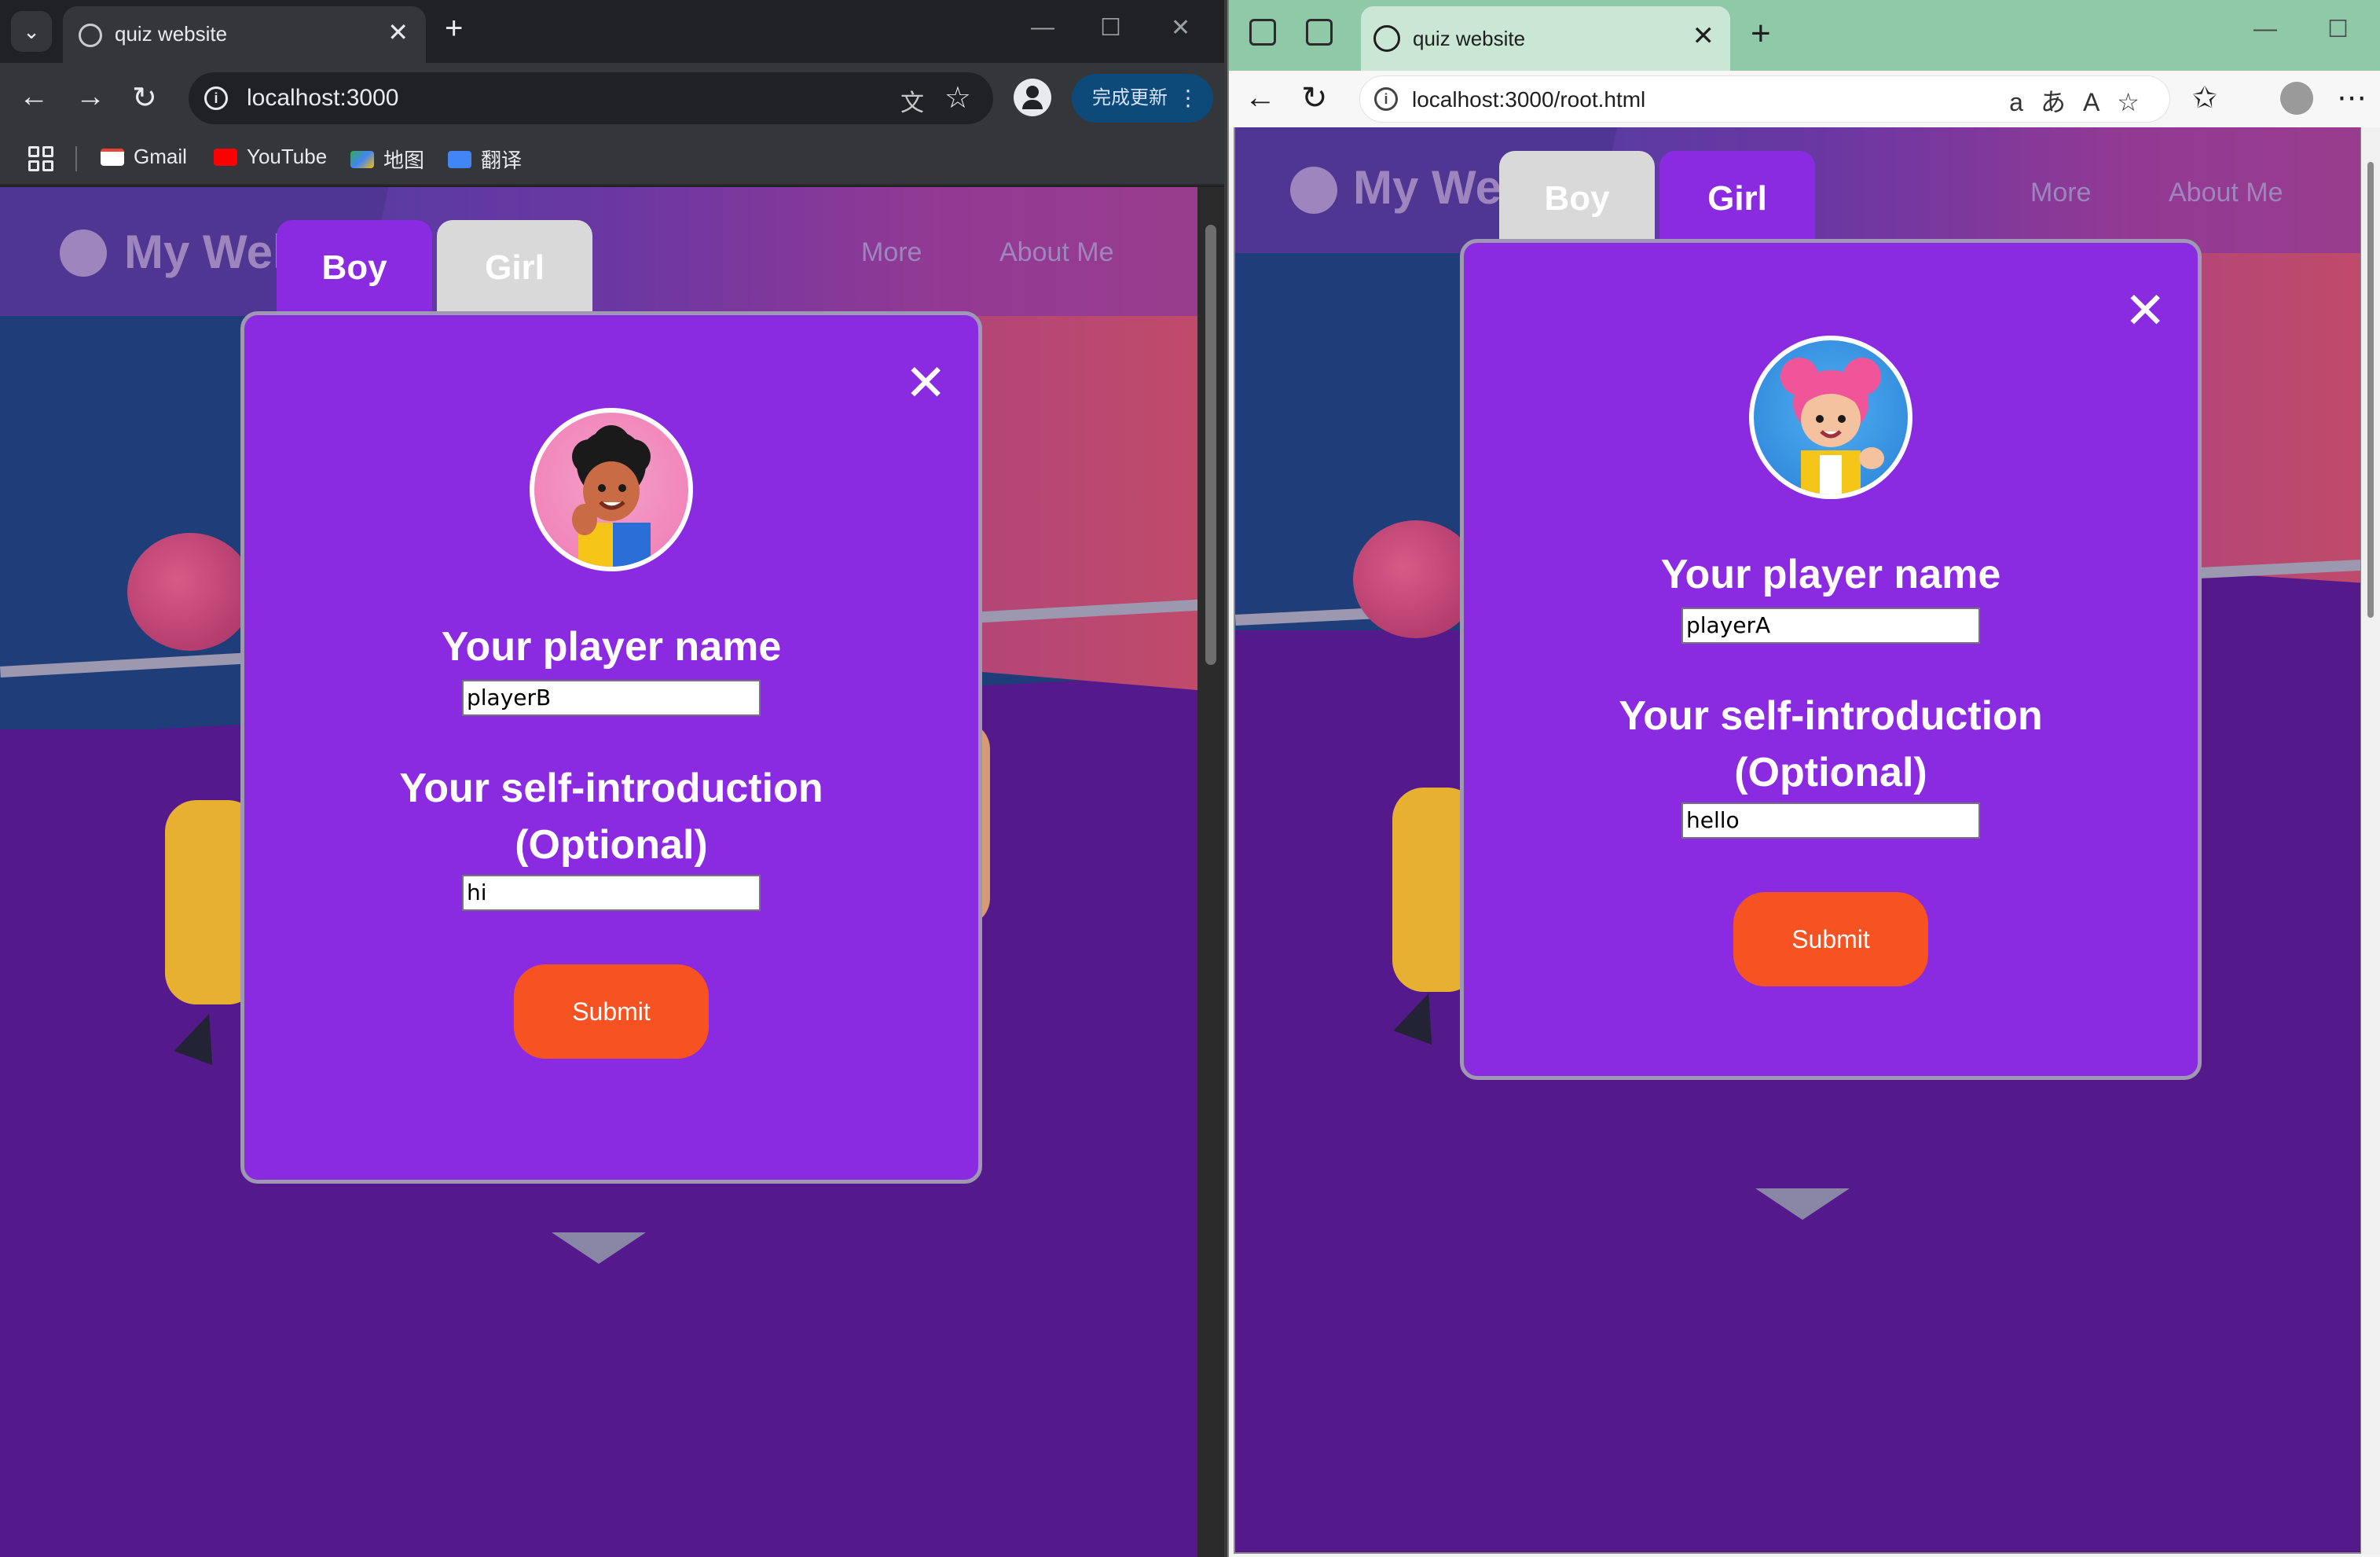 This screenshot has width=2380, height=1557. I want to click on bookmark-label: 翻译, so click(502, 160).